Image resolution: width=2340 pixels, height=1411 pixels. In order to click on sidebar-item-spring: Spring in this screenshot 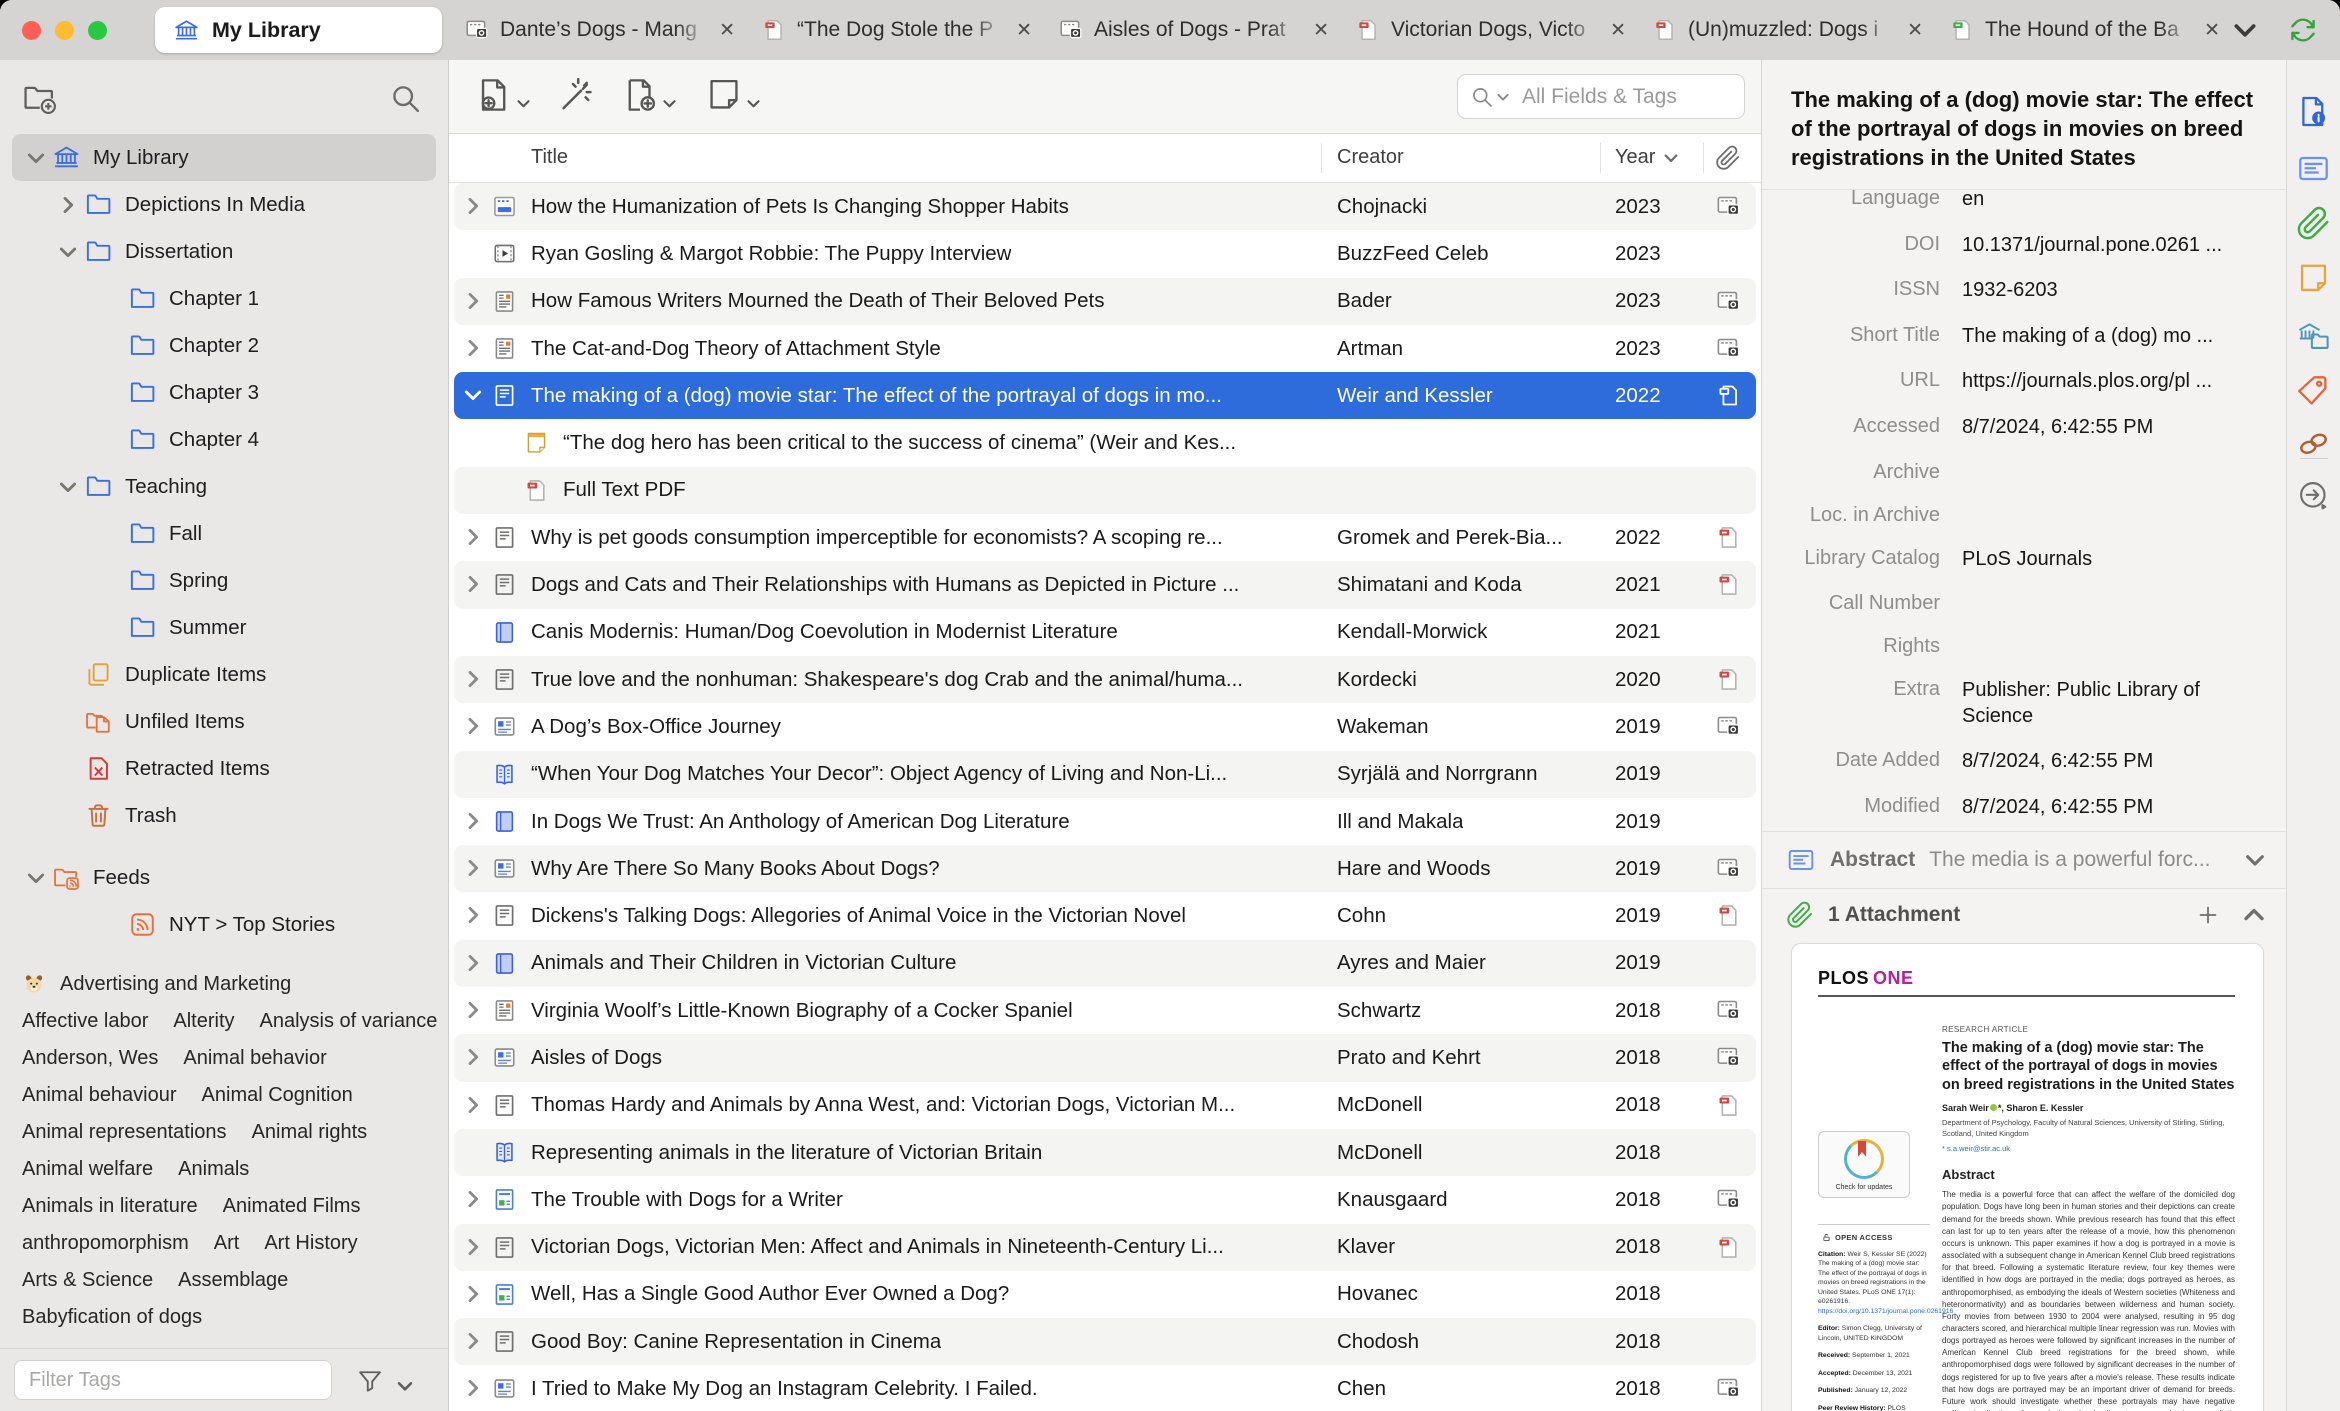, I will do `click(224, 580)`.